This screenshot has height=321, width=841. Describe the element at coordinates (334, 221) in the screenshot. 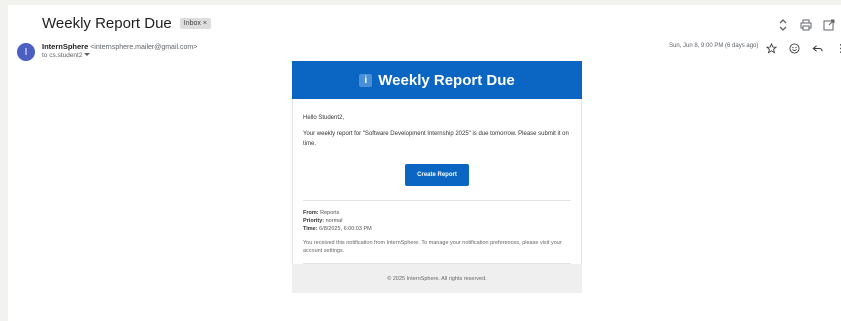

I see `priority-value: normal` at that location.